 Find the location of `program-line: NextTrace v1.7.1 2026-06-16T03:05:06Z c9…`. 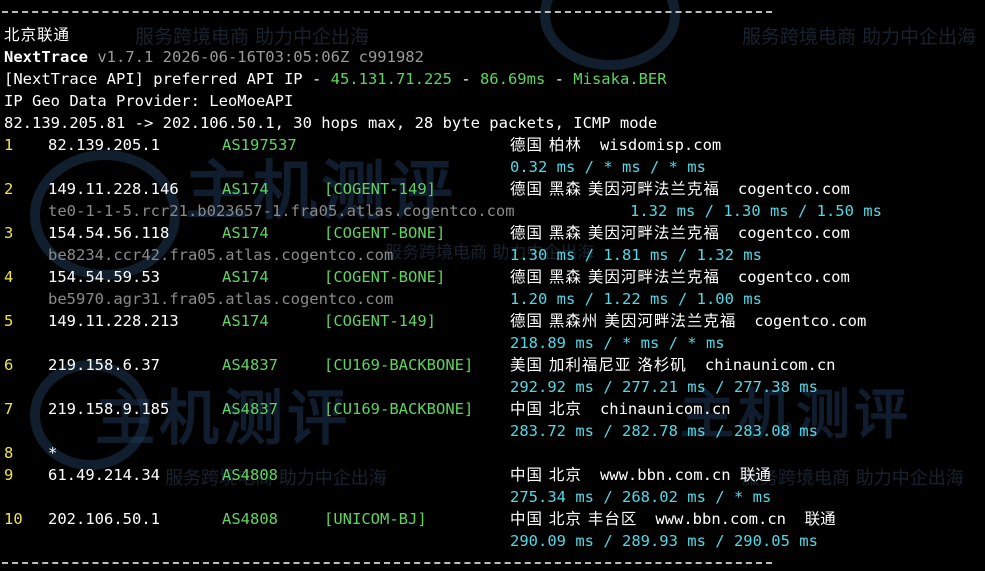

program-line: NextTrace v1.7.1 2026-06-16T03:05:06Z c9… is located at coordinates (214, 57).